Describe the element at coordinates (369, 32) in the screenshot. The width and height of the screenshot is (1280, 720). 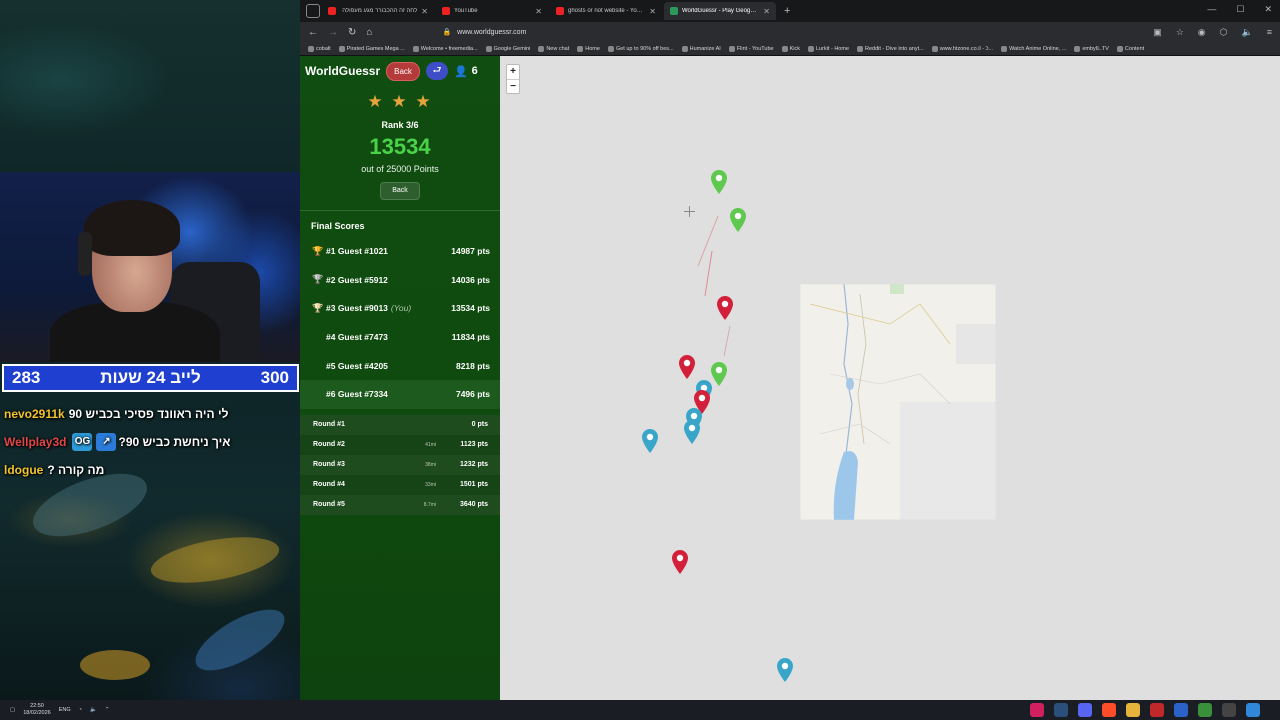
I see `home-icon: ⌂` at that location.